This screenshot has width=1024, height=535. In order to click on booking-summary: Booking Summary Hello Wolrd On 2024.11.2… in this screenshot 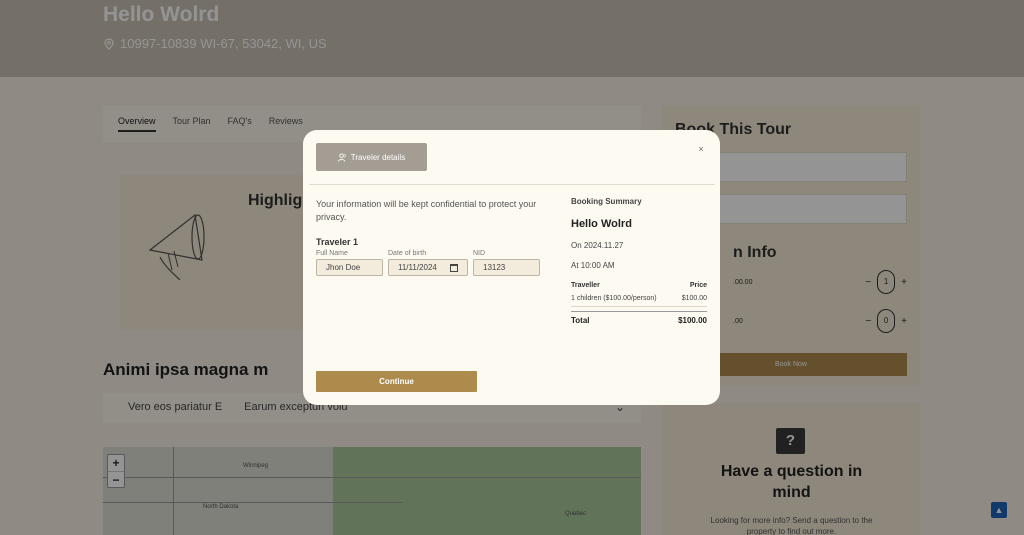, I will do `click(639, 261)`.